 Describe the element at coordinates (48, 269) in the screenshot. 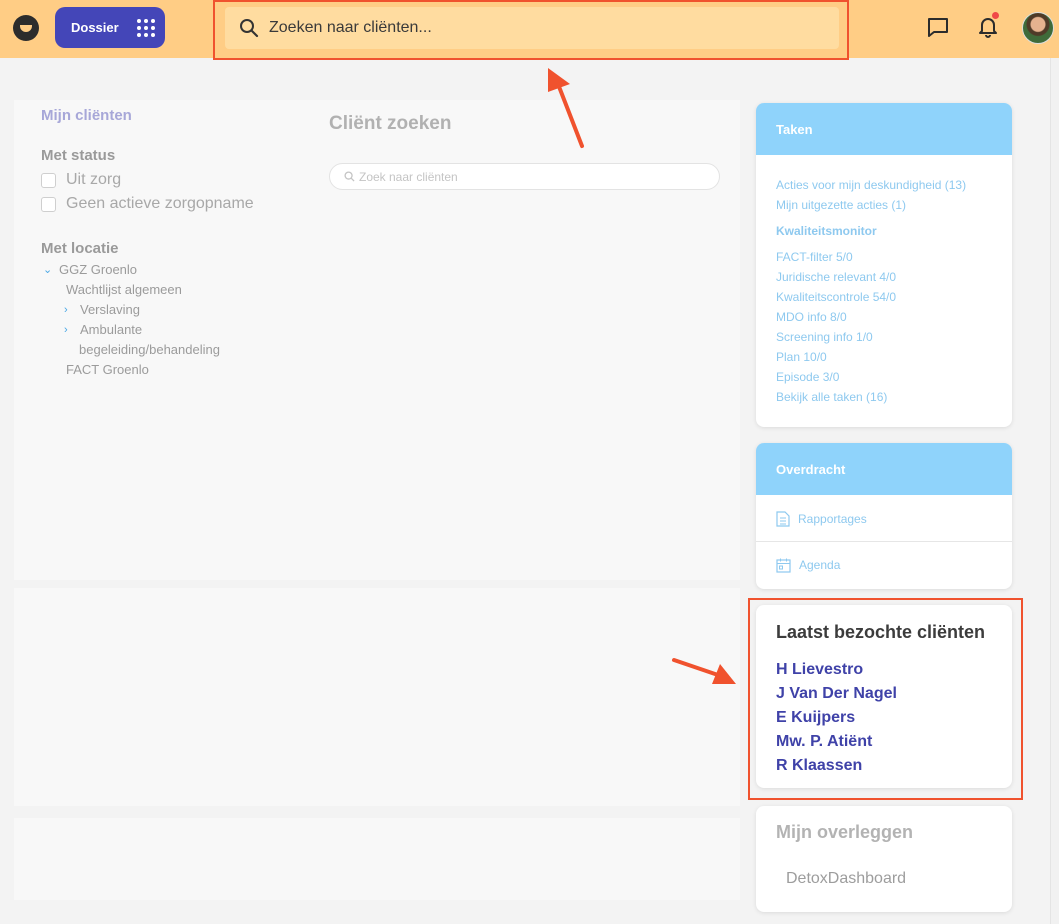

I see `chevron-down-icon: ⌄` at that location.